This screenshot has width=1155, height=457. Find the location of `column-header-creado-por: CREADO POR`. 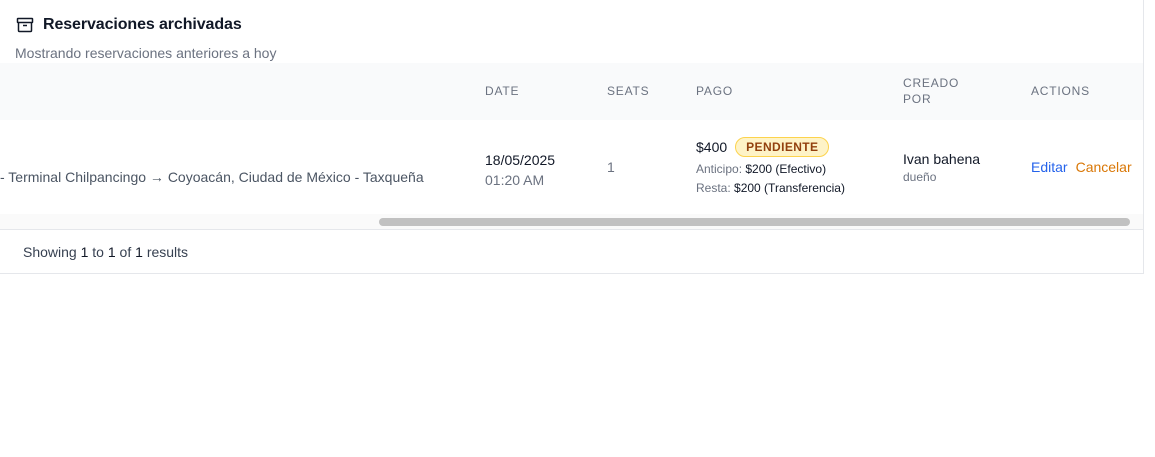

column-header-creado-por: CREADO POR is located at coordinates (931, 91).